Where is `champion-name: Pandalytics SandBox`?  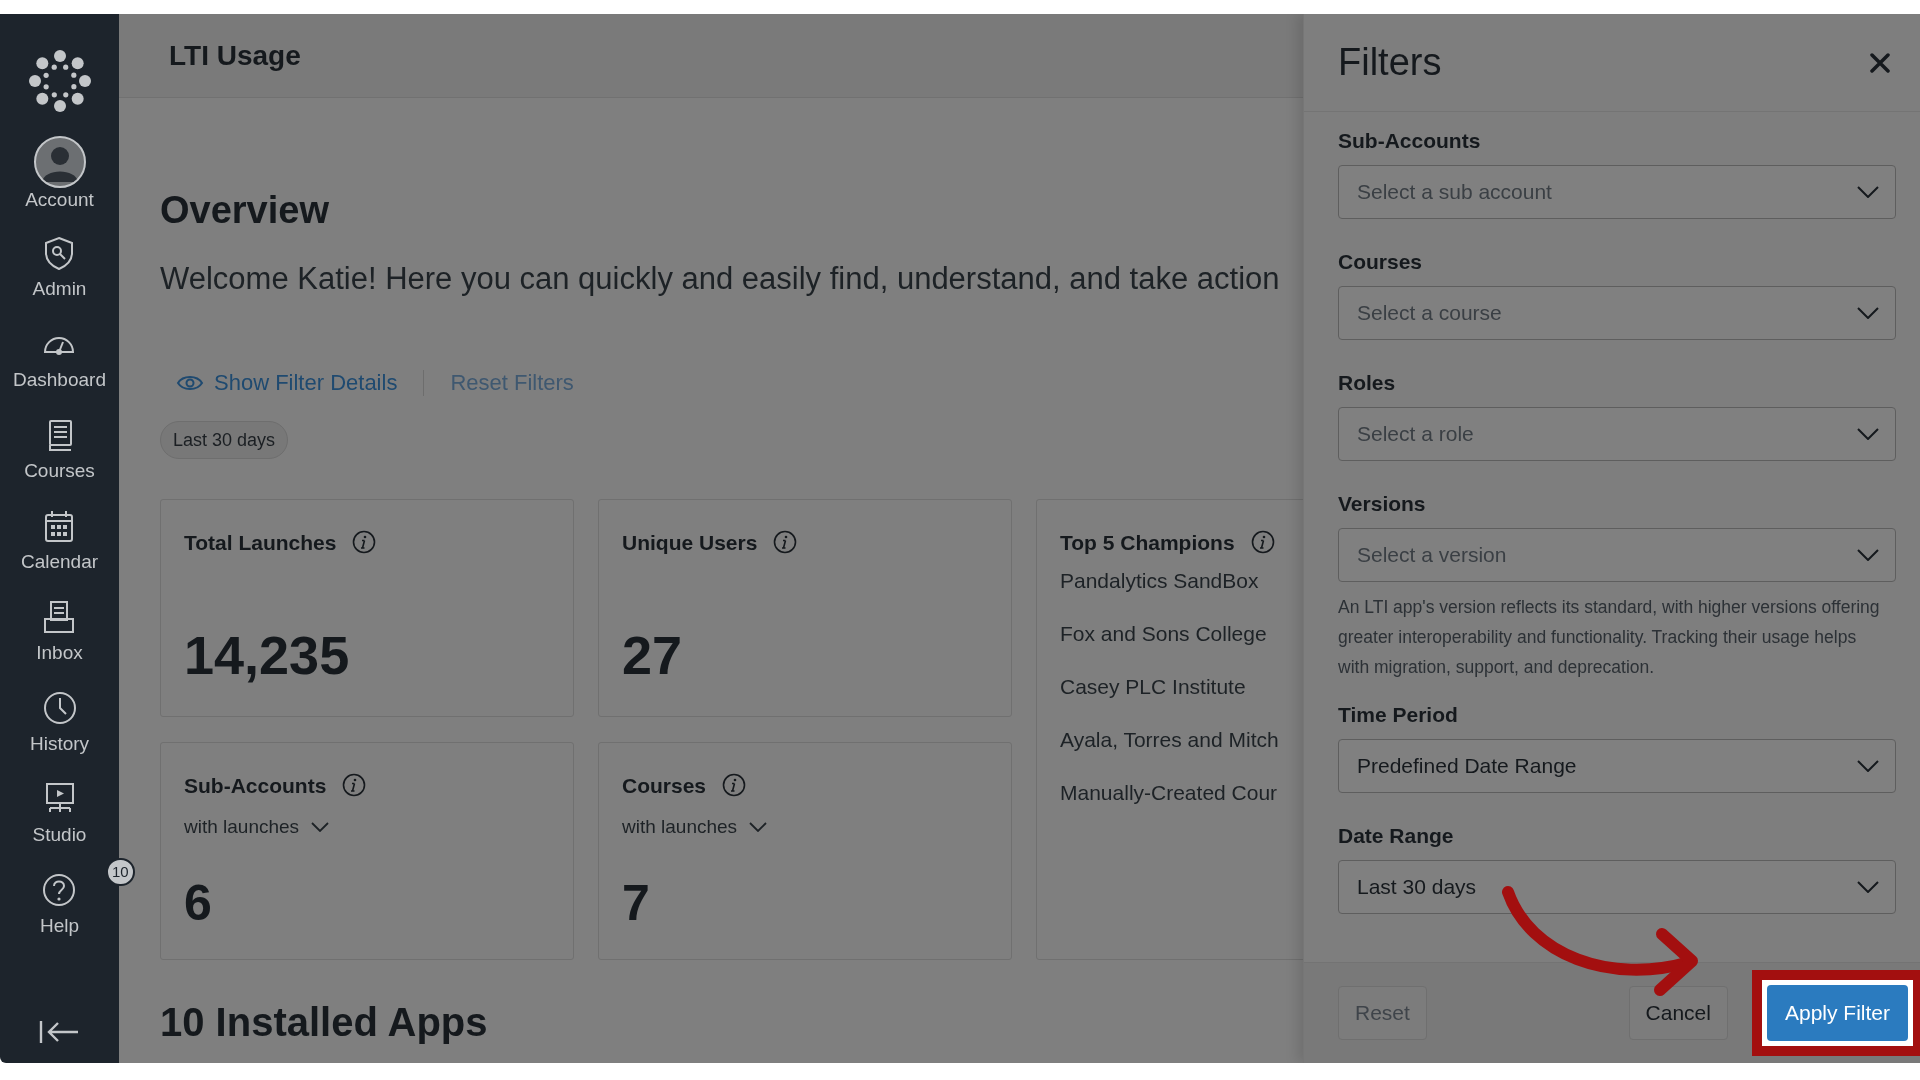
champion-name: Pandalytics SandBox is located at coordinates (1159, 580).